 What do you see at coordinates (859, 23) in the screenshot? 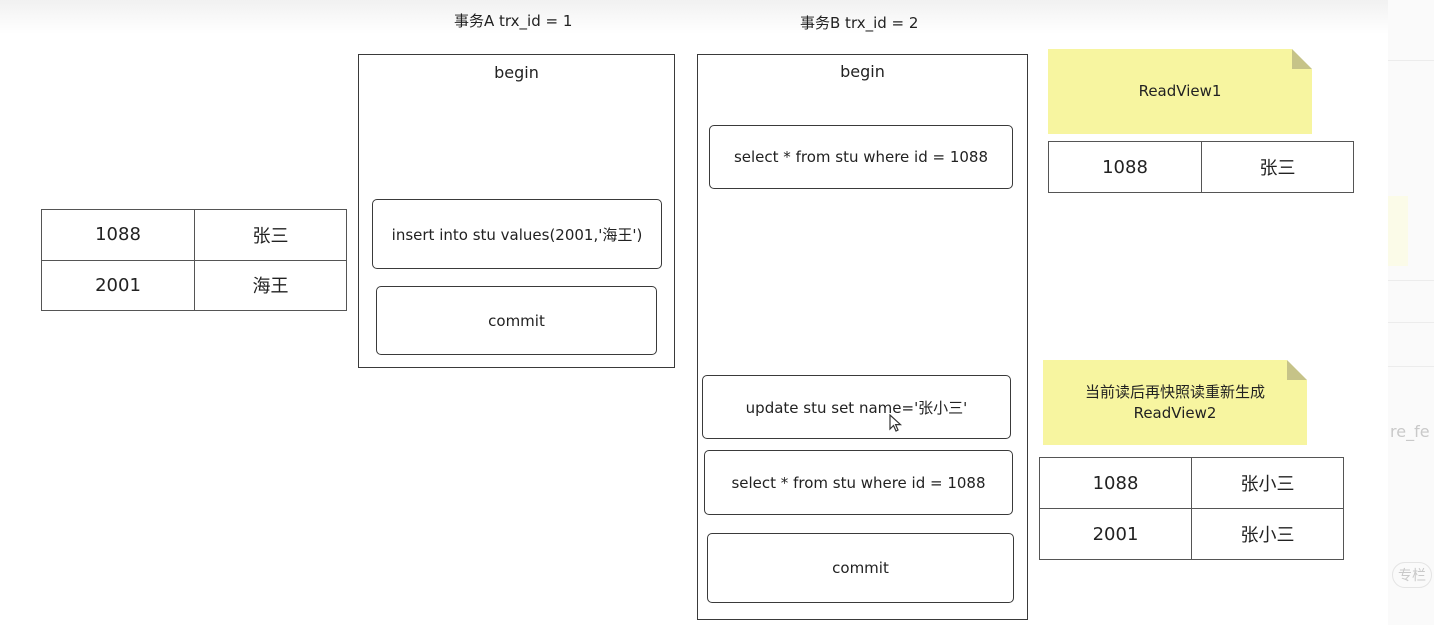
I see `transaction-b-title: 事务B trx_id = 2` at bounding box center [859, 23].